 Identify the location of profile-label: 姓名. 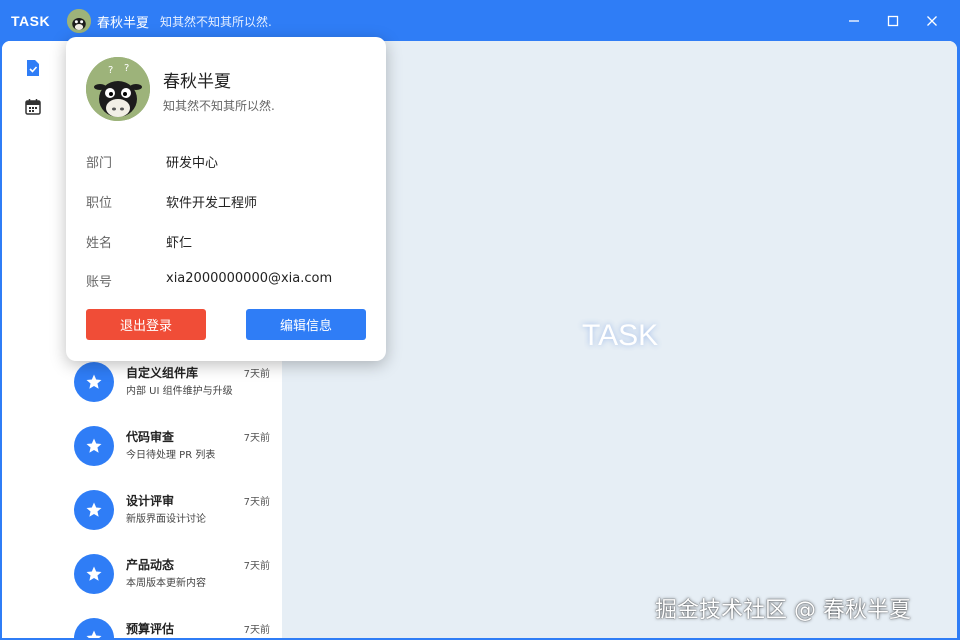
(99, 243).